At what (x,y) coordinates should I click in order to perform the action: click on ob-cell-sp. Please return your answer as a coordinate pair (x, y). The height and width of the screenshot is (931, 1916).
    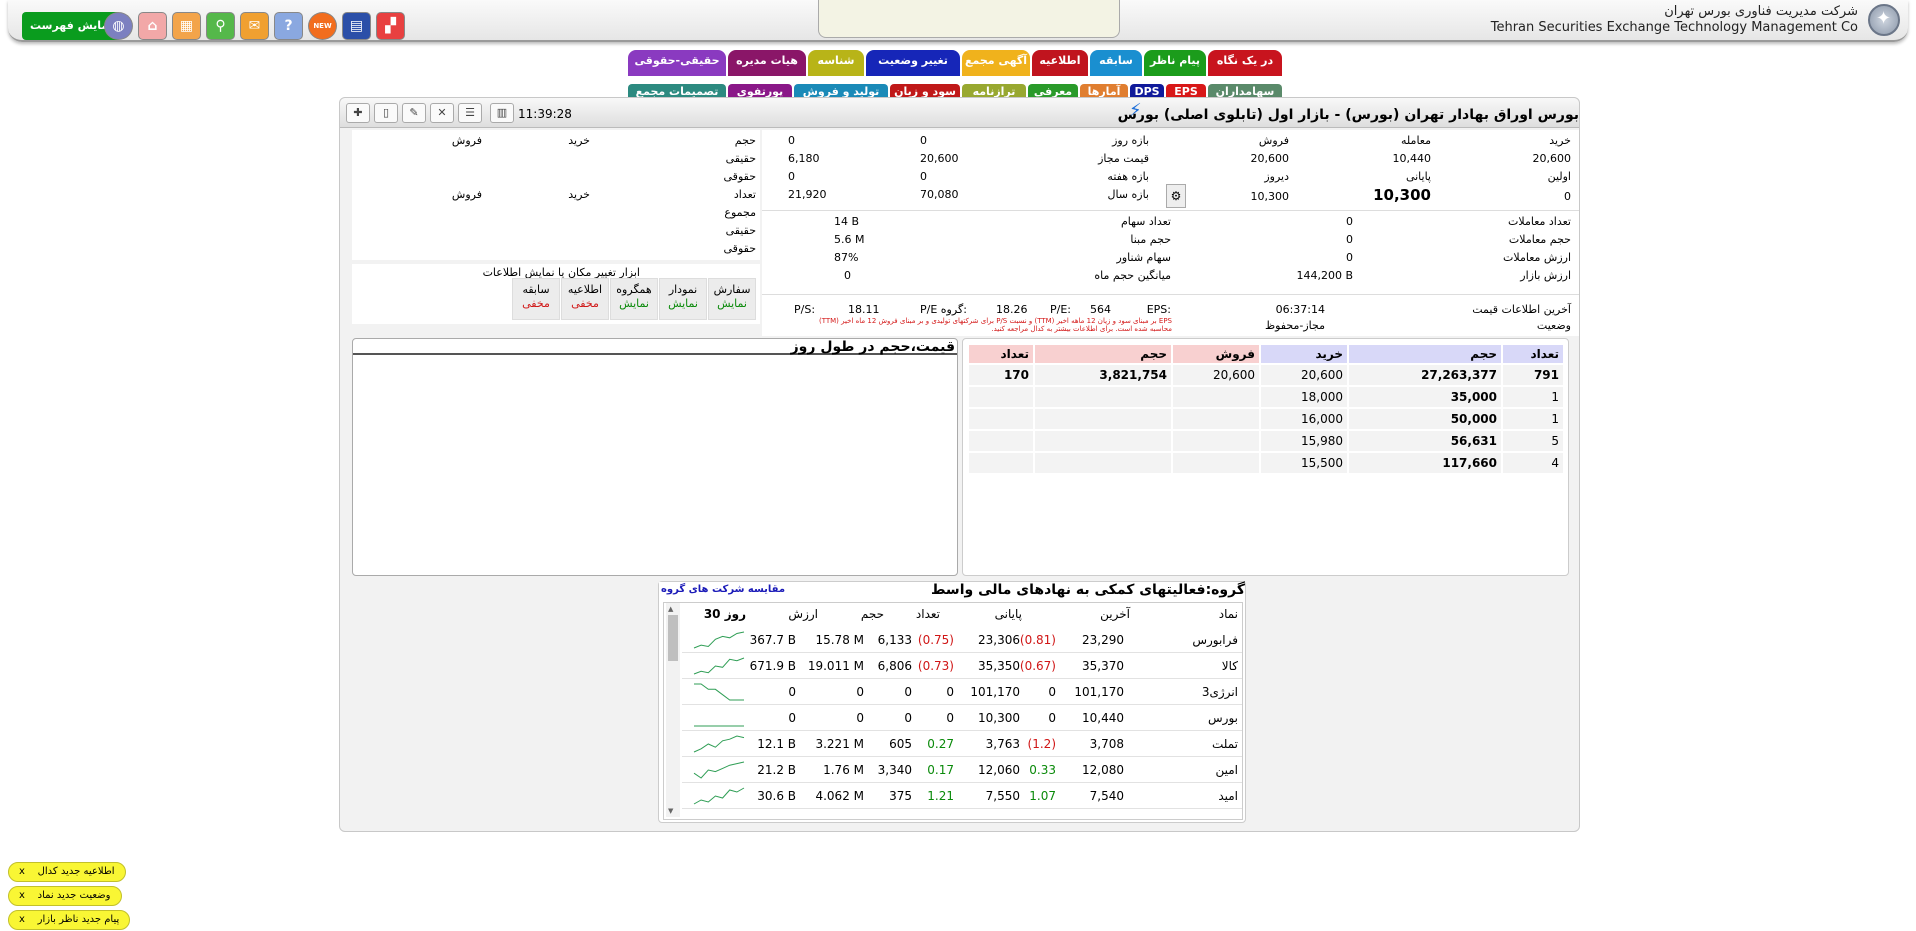
    Looking at the image, I should click on (1216, 463).